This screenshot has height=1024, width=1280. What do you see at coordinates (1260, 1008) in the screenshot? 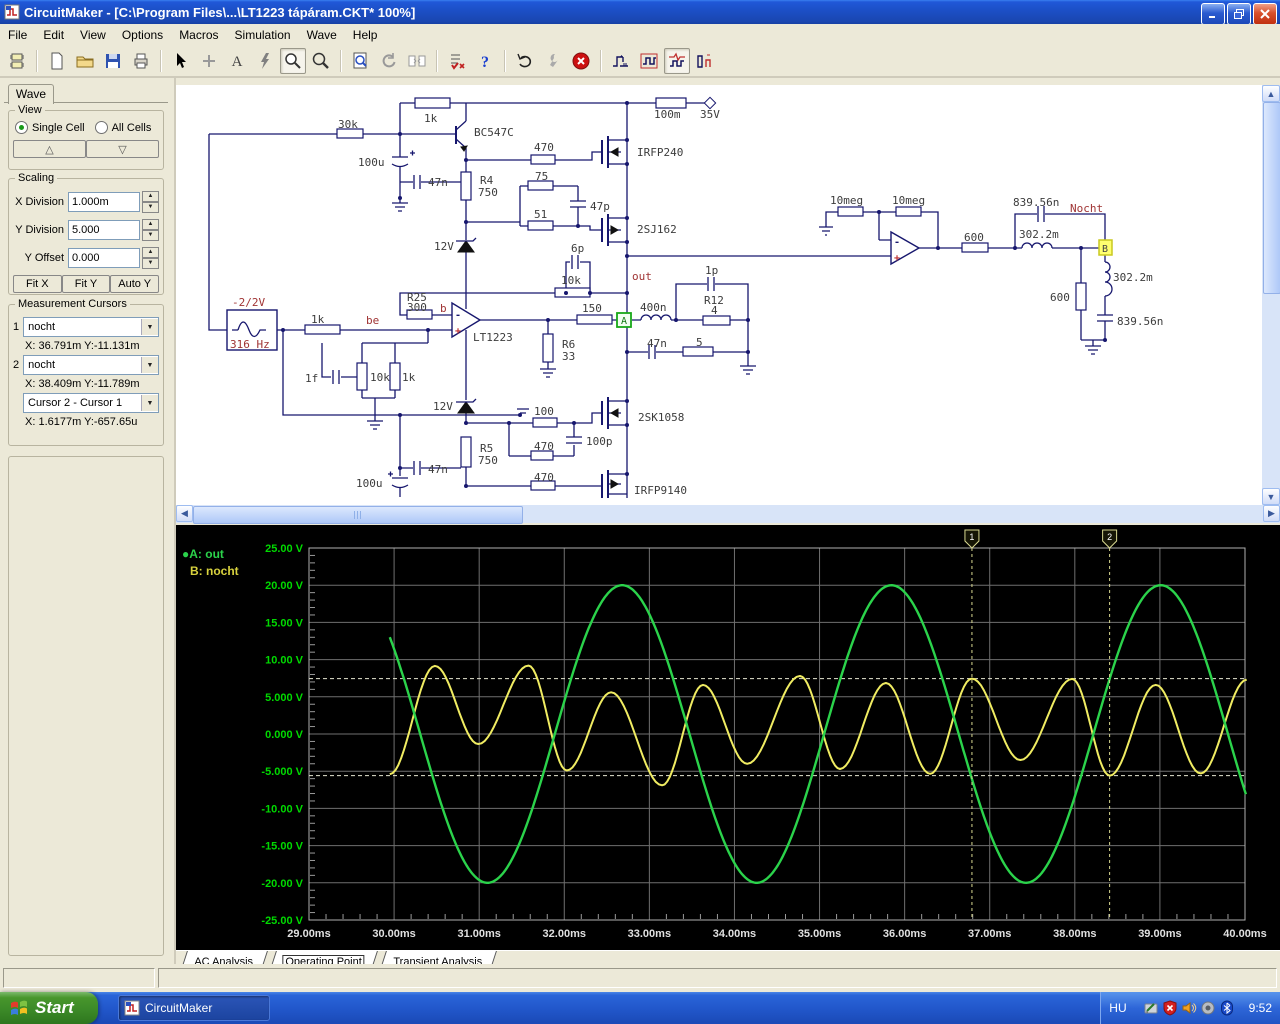
I see `clock: 9:52` at bounding box center [1260, 1008].